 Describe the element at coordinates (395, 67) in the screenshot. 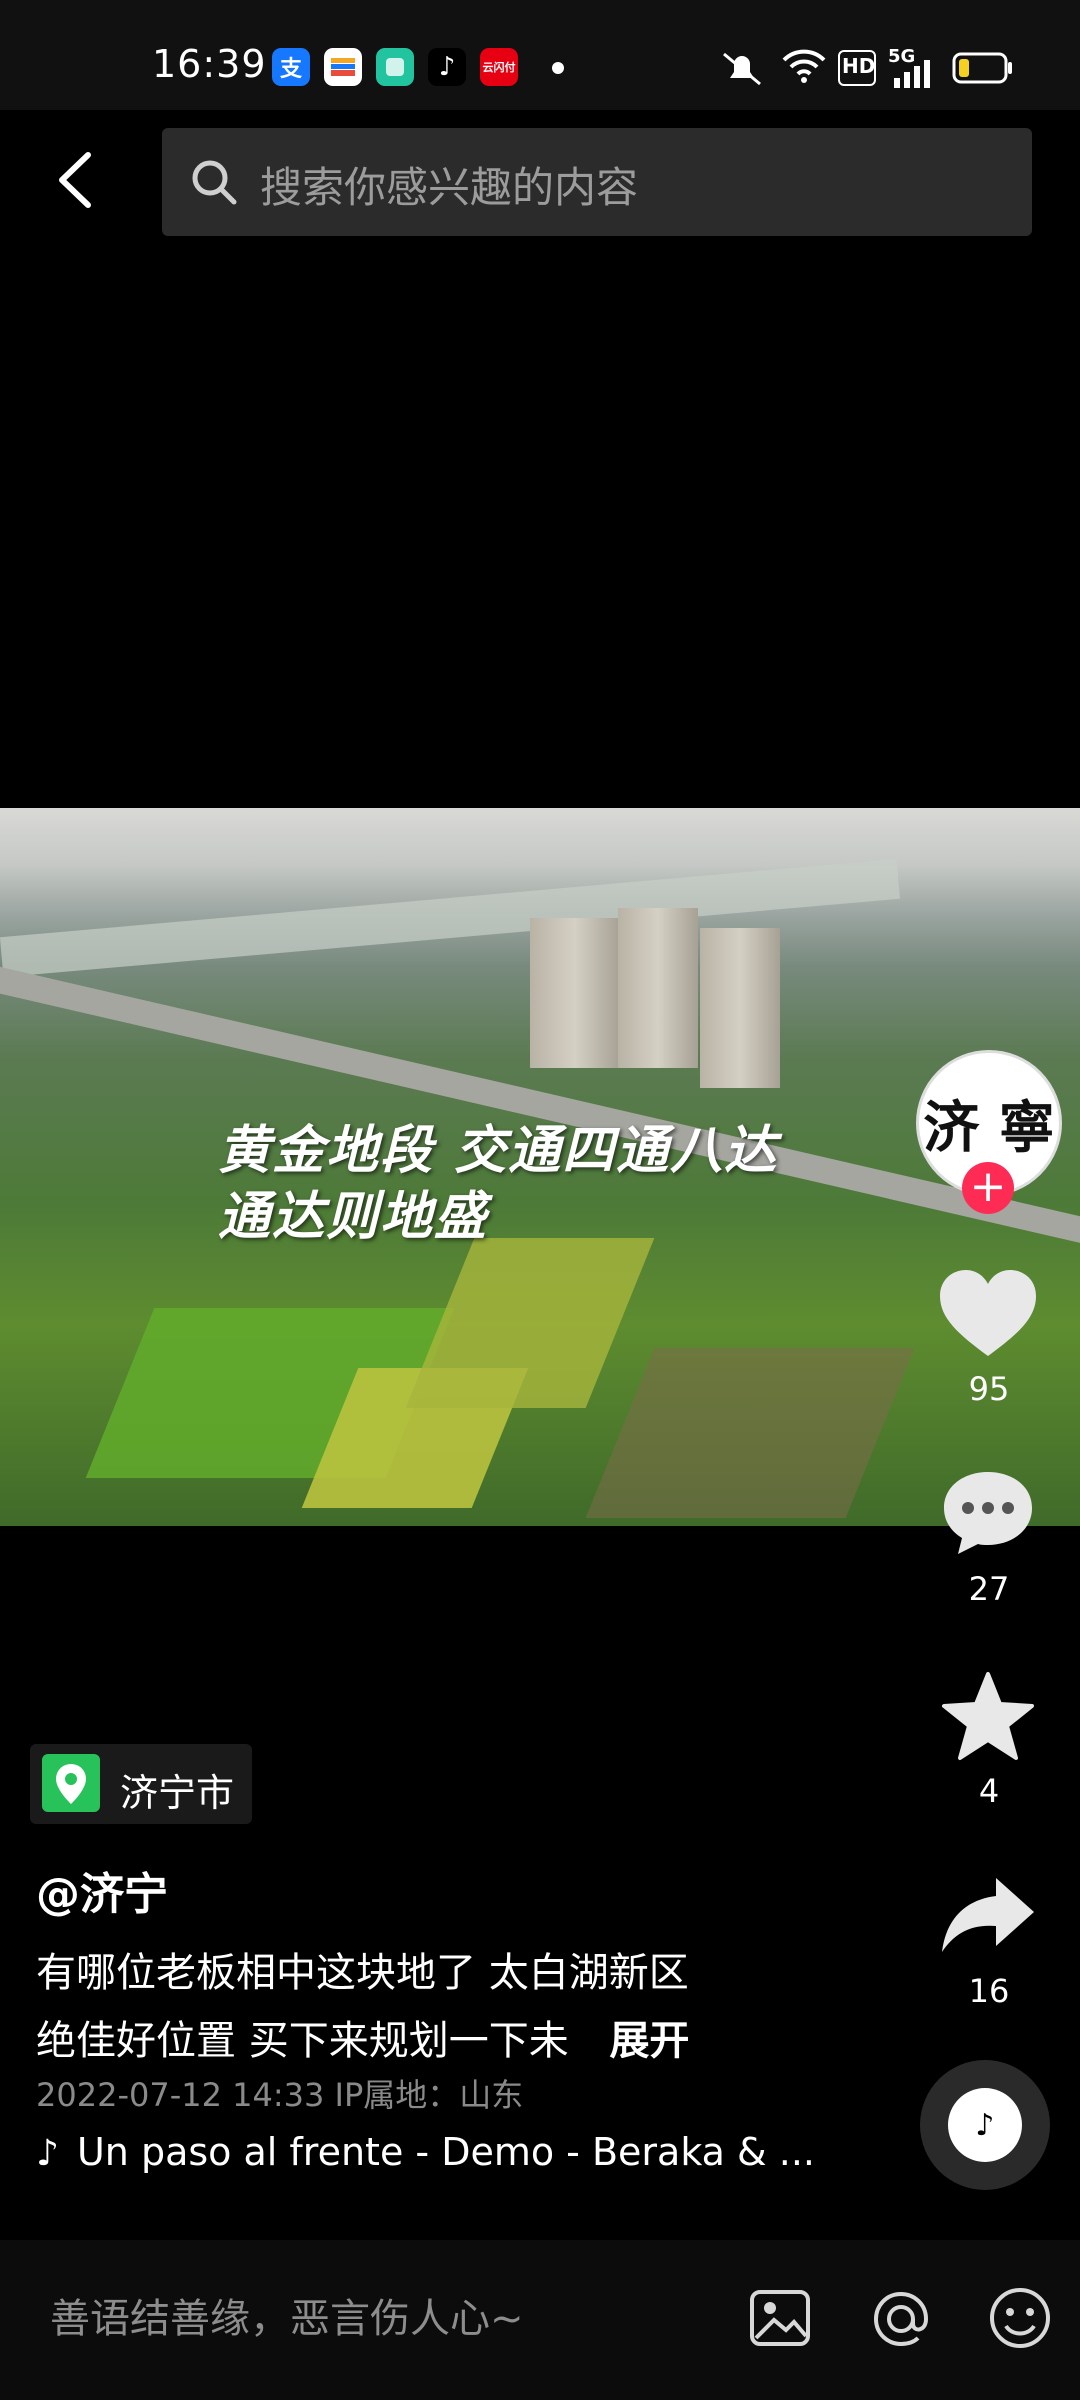

I see `app-green-icon` at that location.